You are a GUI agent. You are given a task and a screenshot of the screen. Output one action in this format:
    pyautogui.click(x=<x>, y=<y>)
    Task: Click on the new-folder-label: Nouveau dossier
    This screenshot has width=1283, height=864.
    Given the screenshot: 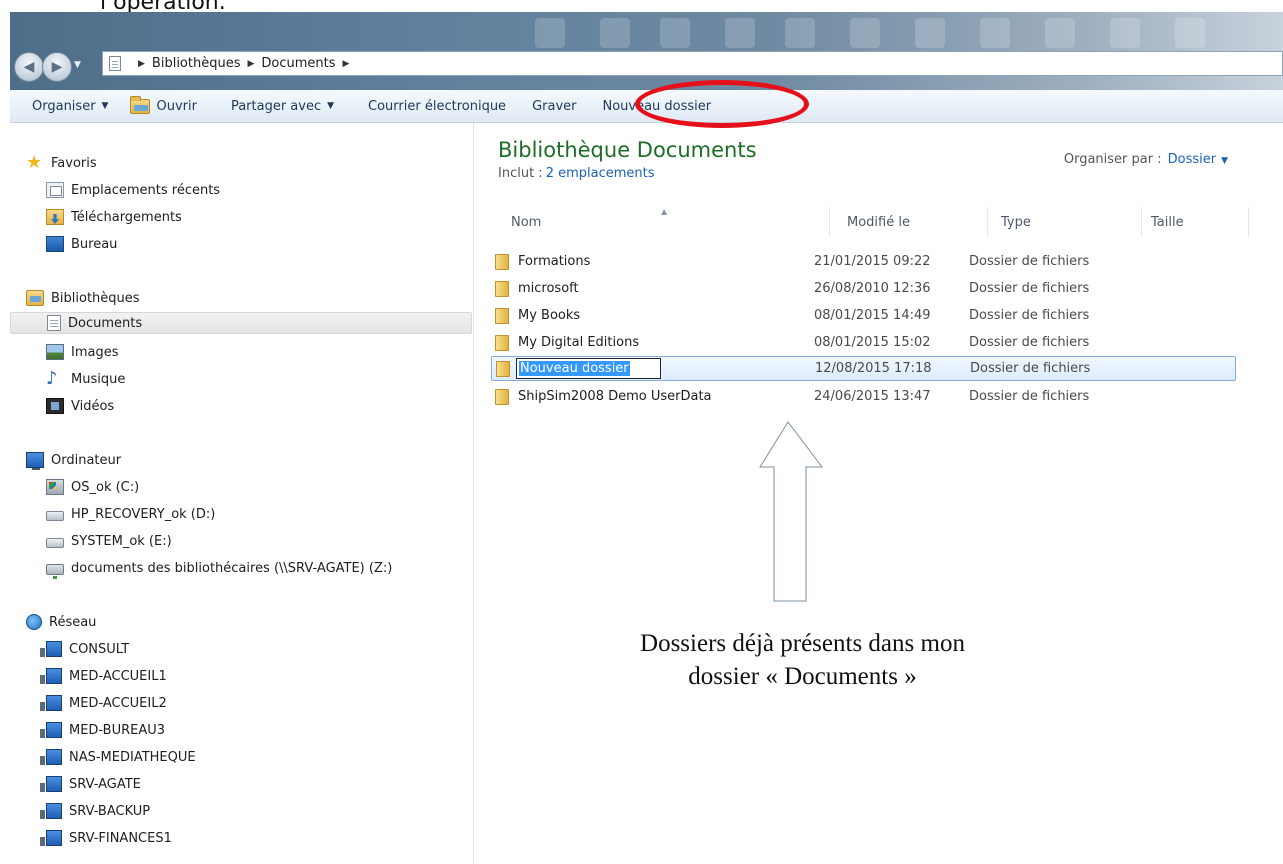 What is the action you would take?
    pyautogui.click(x=657, y=106)
    